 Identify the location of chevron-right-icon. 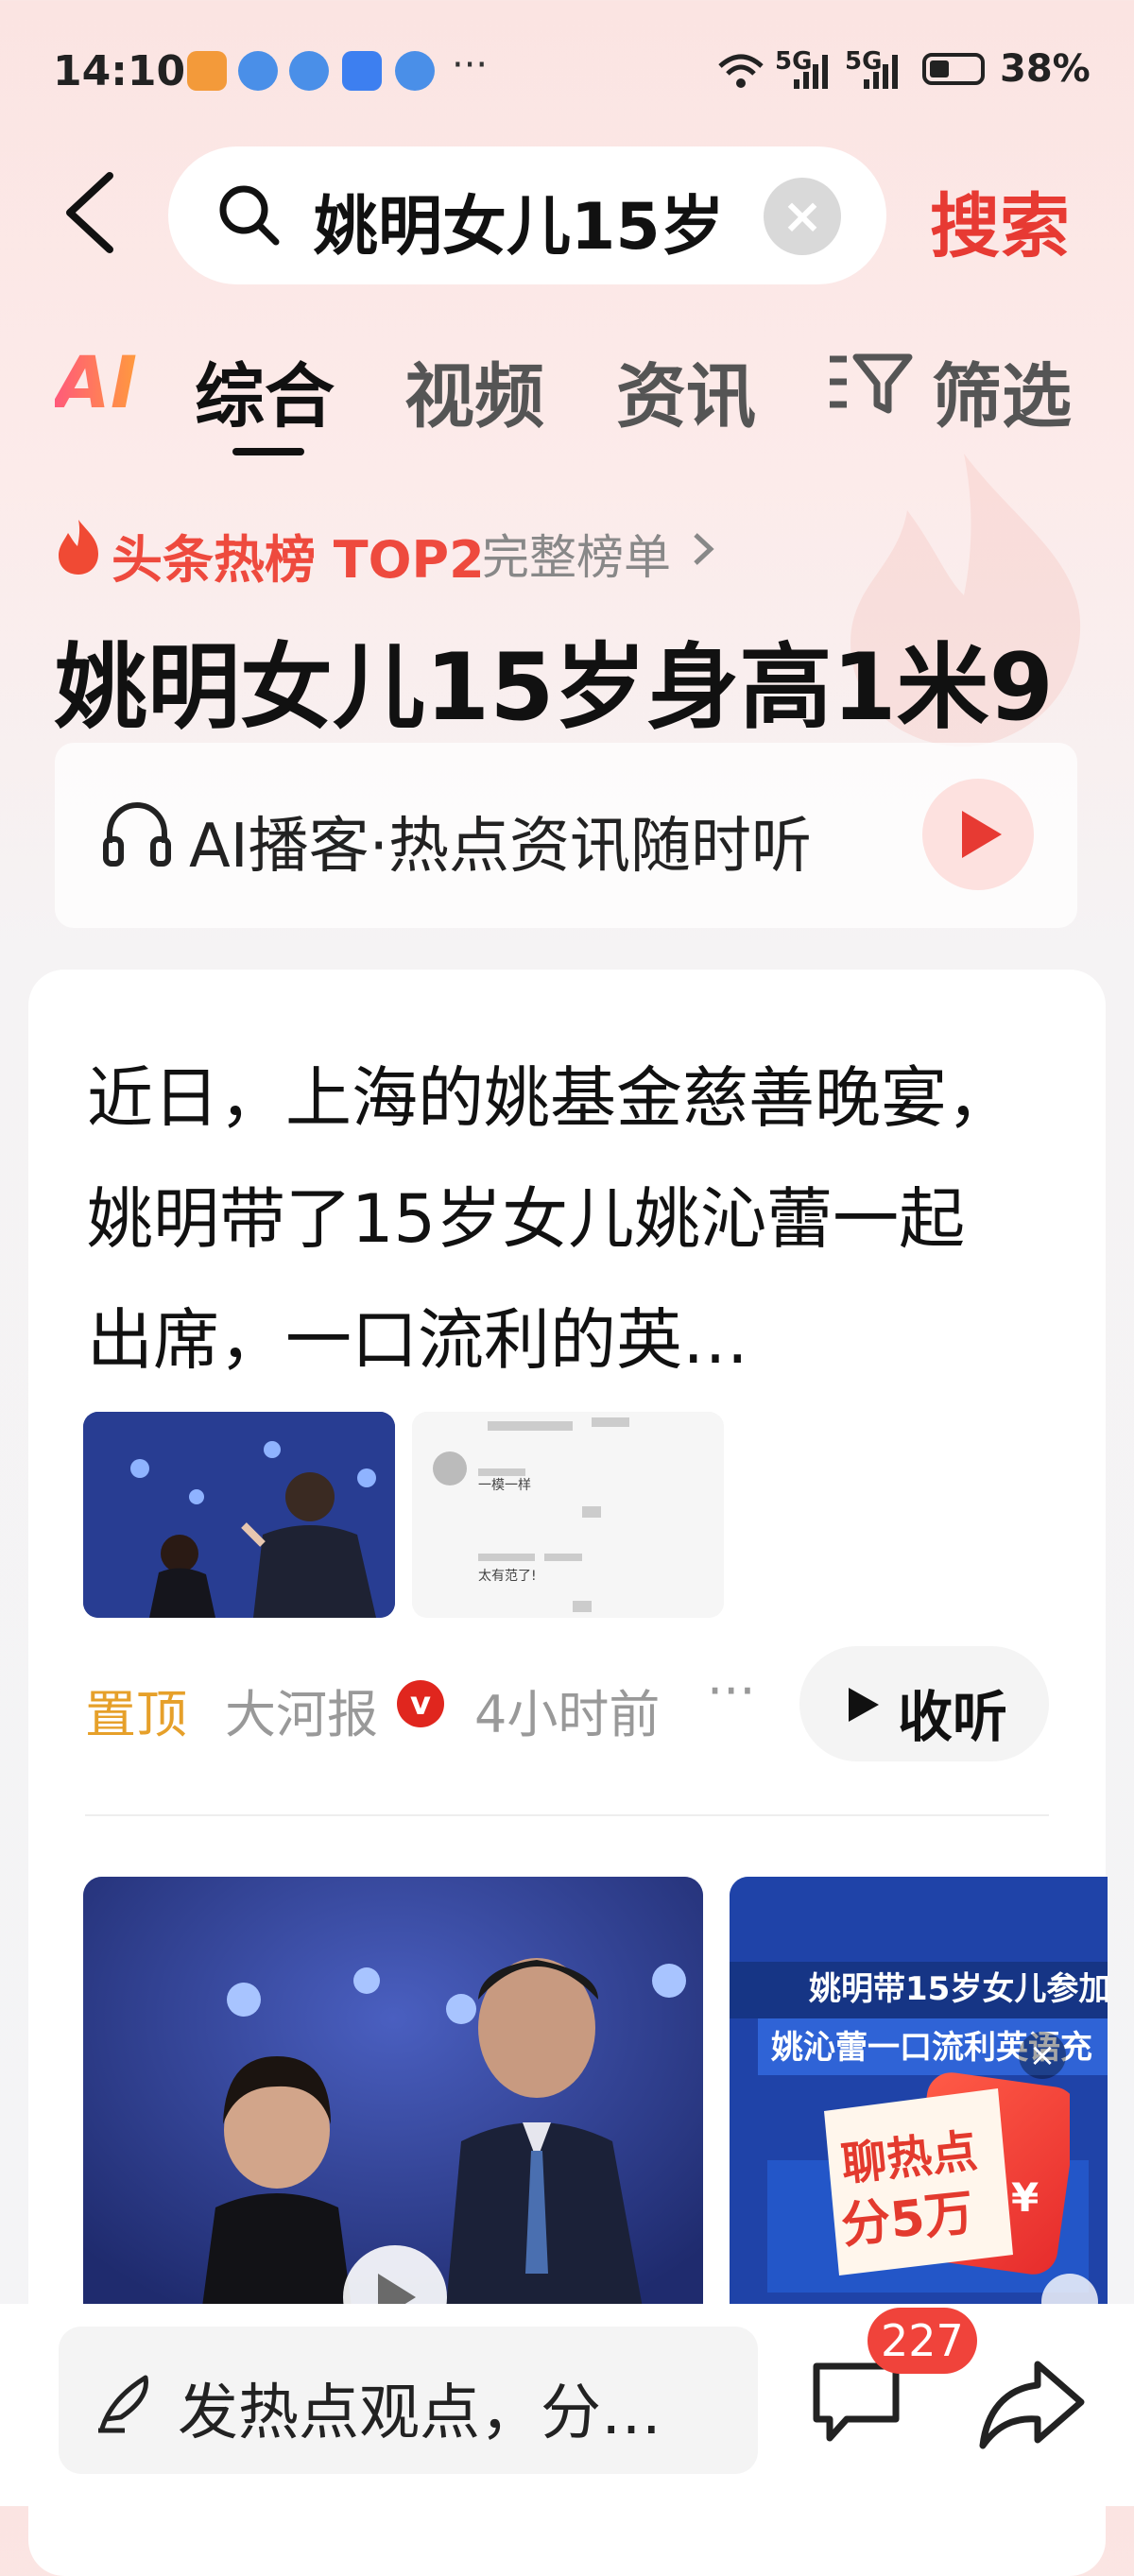
(704, 549).